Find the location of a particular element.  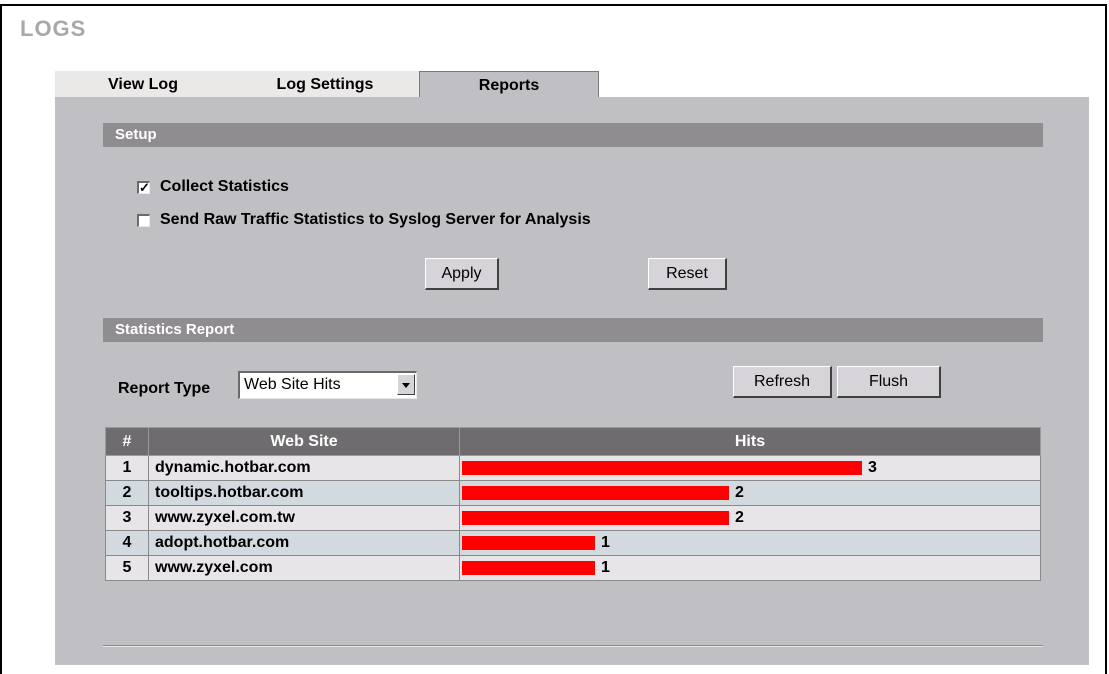

column-header-number: # is located at coordinates (127, 441).